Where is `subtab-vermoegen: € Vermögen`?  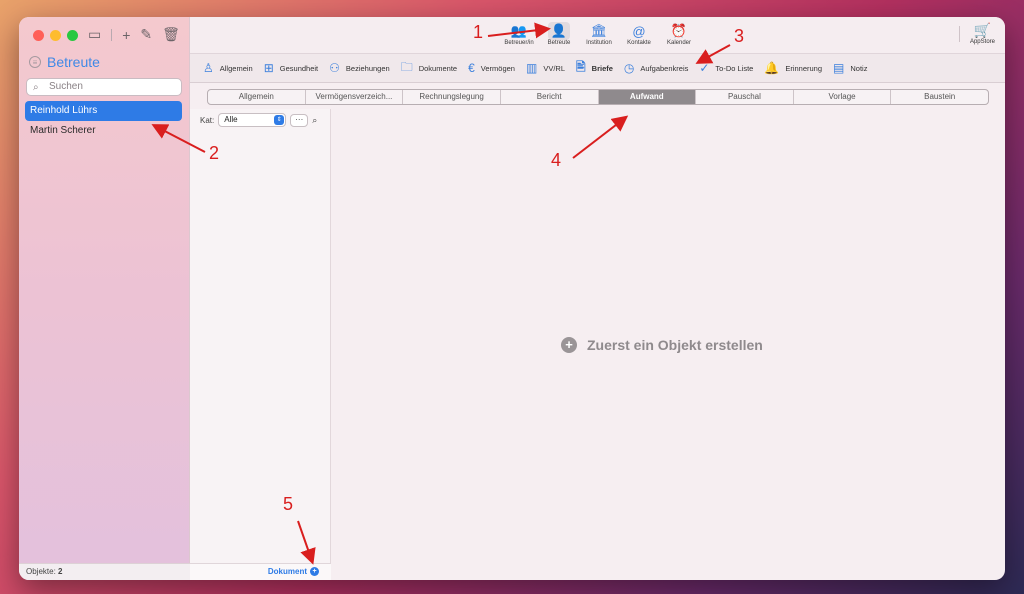
subtab-vermoegen: € Vermögen is located at coordinates (491, 68).